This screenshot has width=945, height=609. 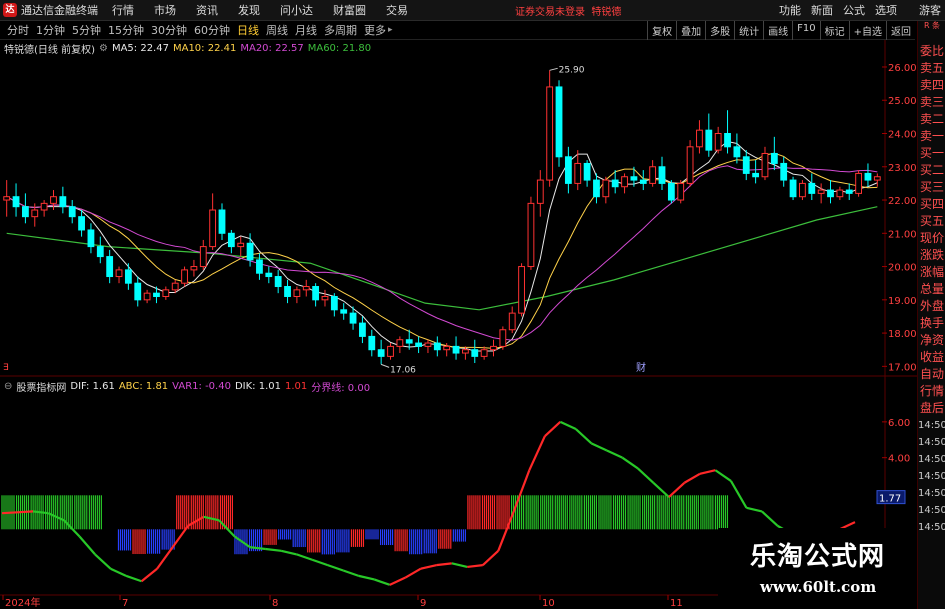 I want to click on indicator-axis-label: 4.00, so click(x=899, y=459).